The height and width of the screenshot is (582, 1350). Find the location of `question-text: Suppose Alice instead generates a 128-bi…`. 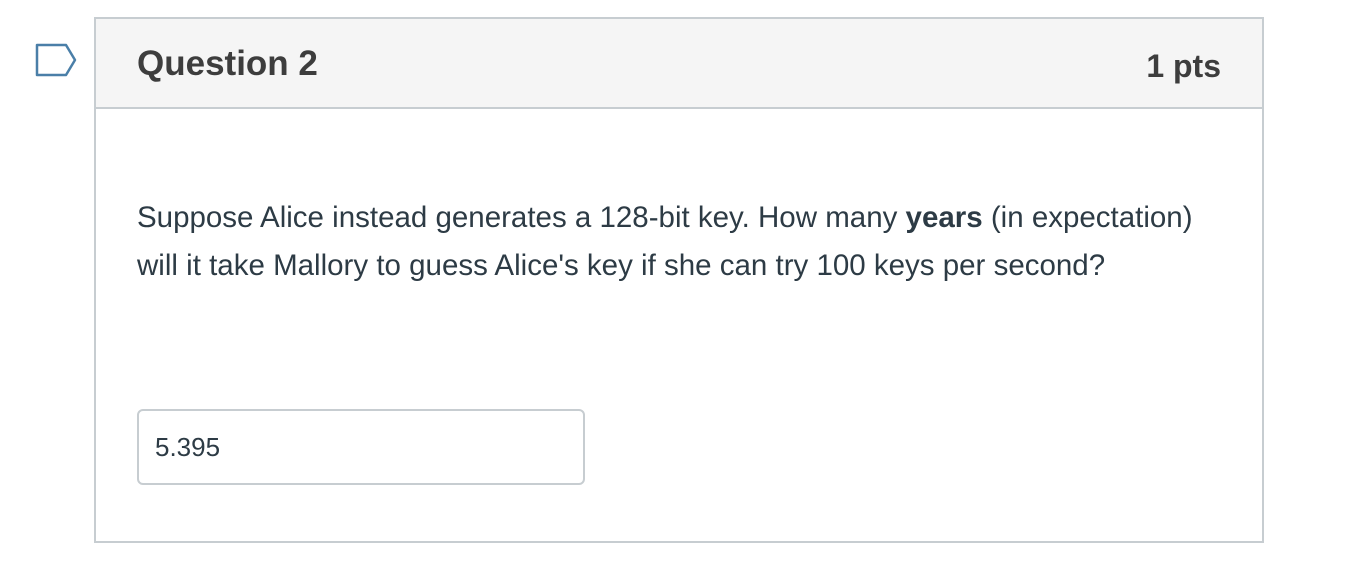

question-text: Suppose Alice instead generates a 128-bi… is located at coordinates (677, 242).